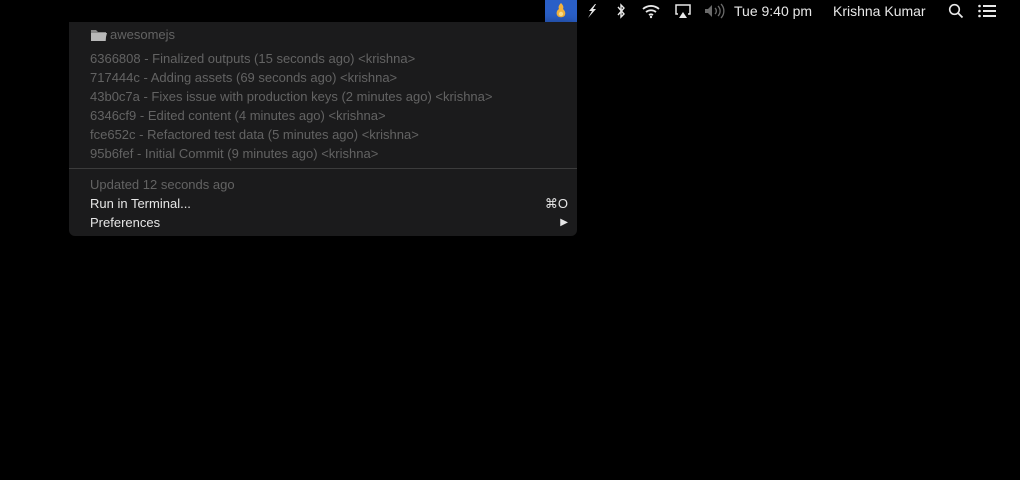 Image resolution: width=1020 pixels, height=480 pixels. Describe the element at coordinates (683, 11) in the screenshot. I see `airplay-icon` at that location.